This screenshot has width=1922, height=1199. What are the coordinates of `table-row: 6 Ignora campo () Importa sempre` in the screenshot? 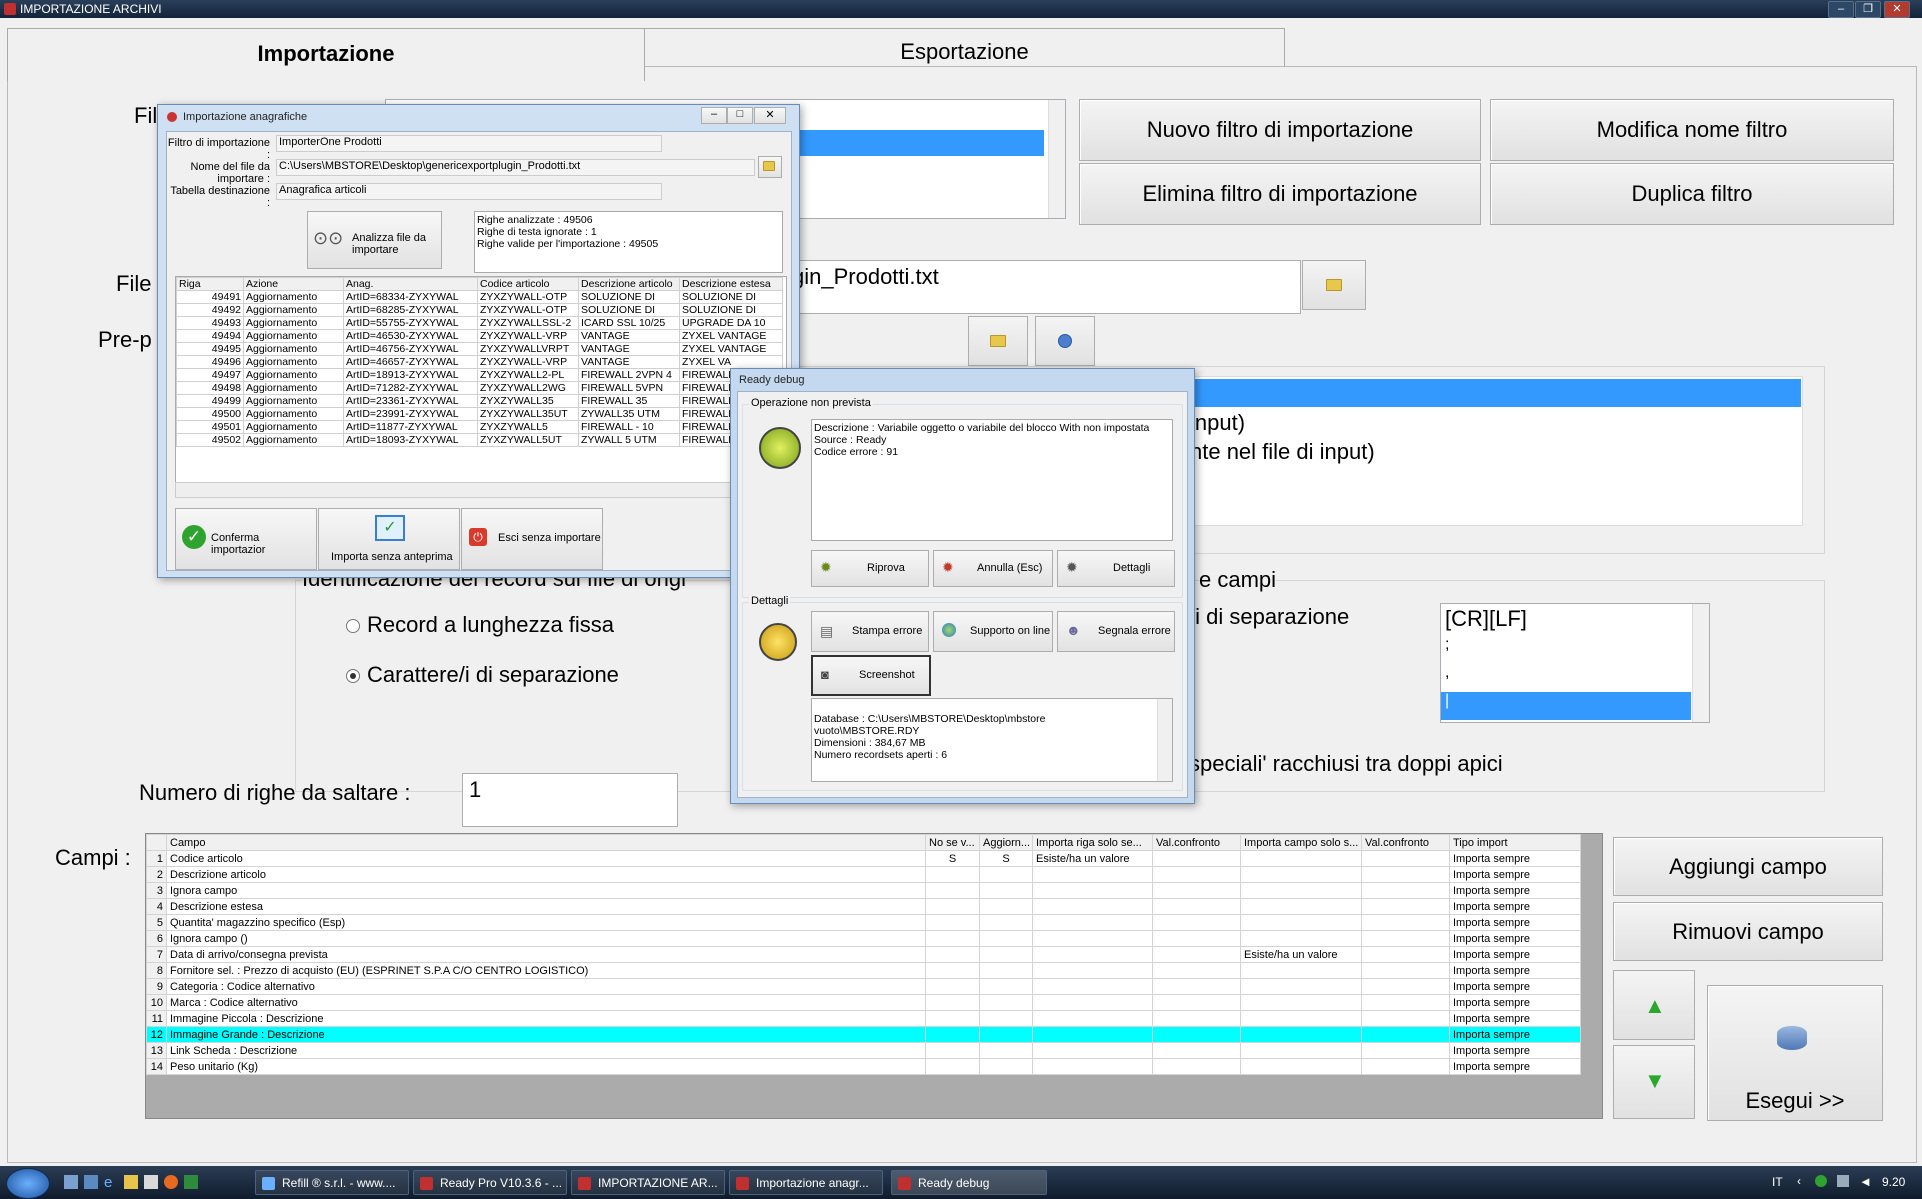 It's located at (863, 938).